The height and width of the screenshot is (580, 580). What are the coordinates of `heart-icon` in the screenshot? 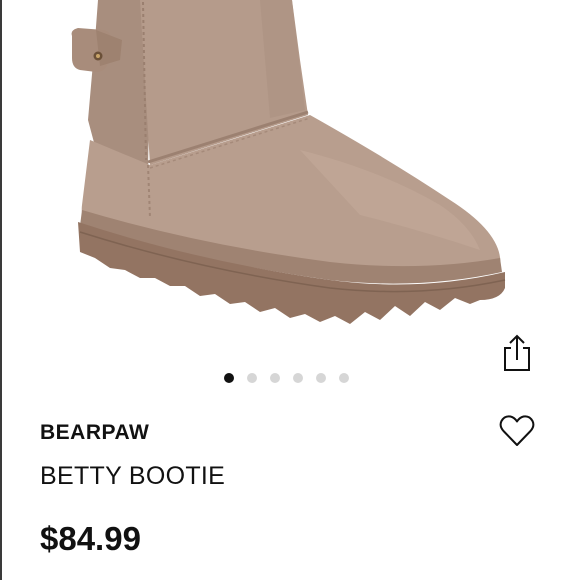 It's located at (517, 430).